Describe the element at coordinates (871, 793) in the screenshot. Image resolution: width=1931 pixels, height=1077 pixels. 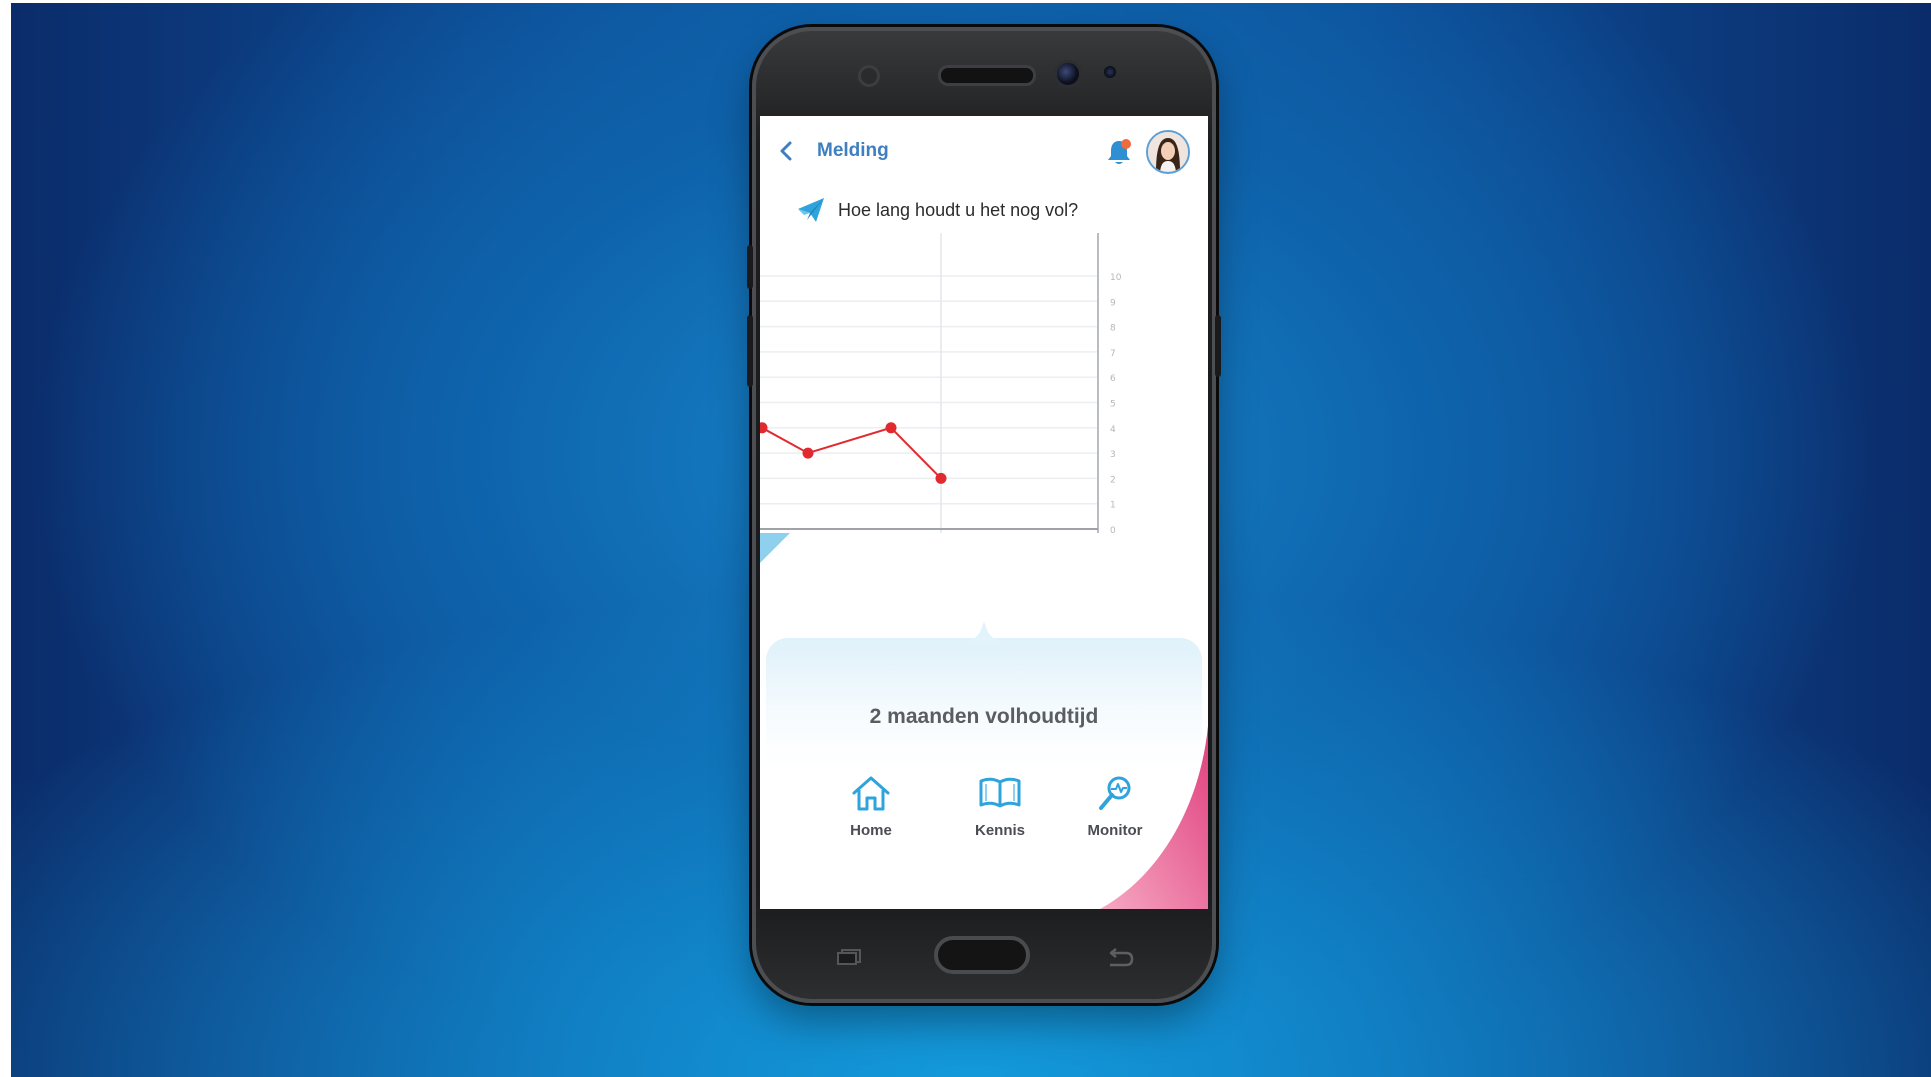
I see `home-icon` at that location.